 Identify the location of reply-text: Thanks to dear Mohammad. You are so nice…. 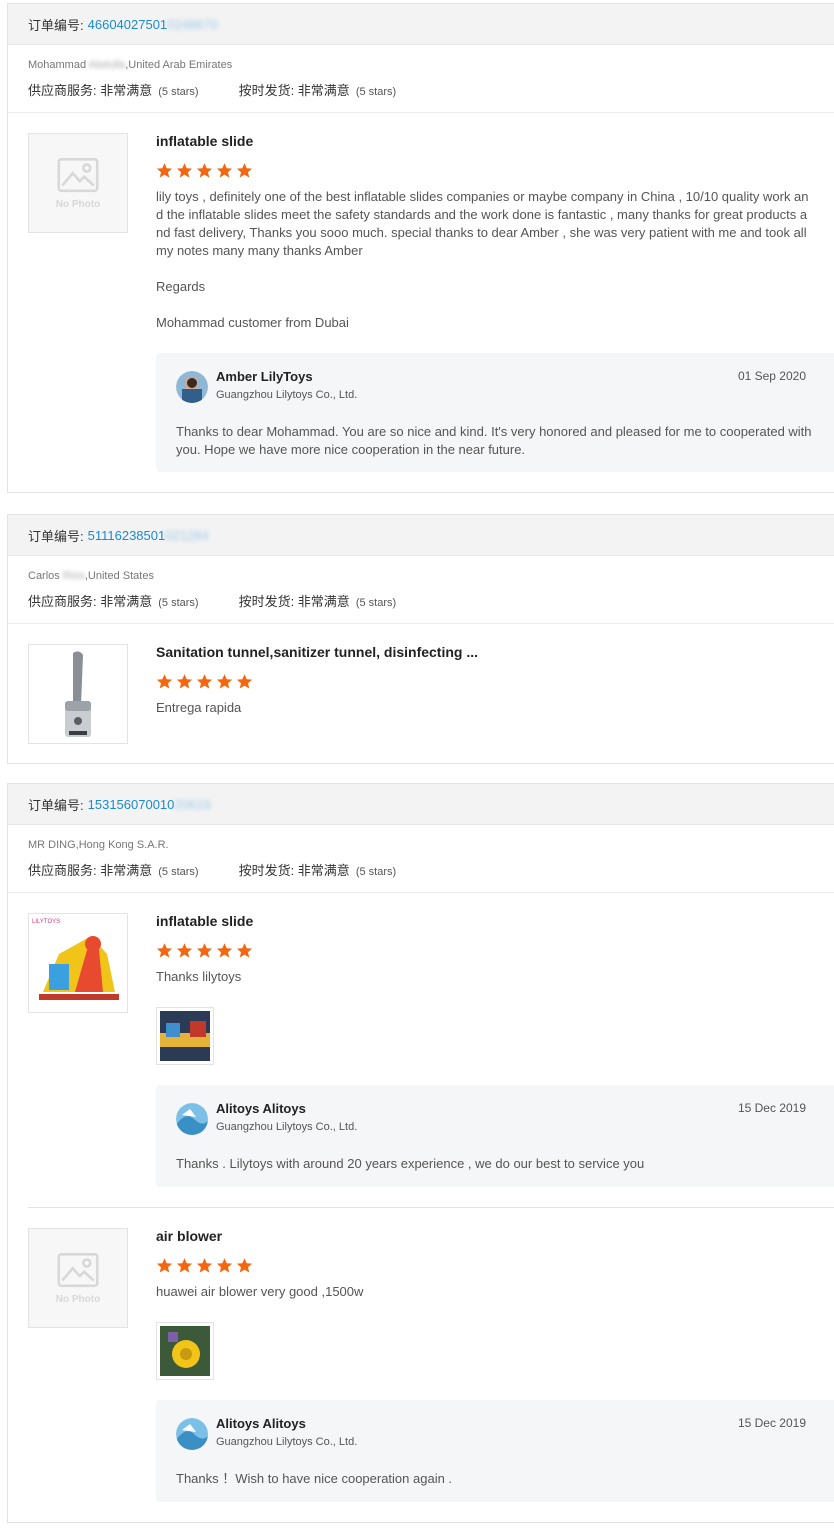
(494, 440).